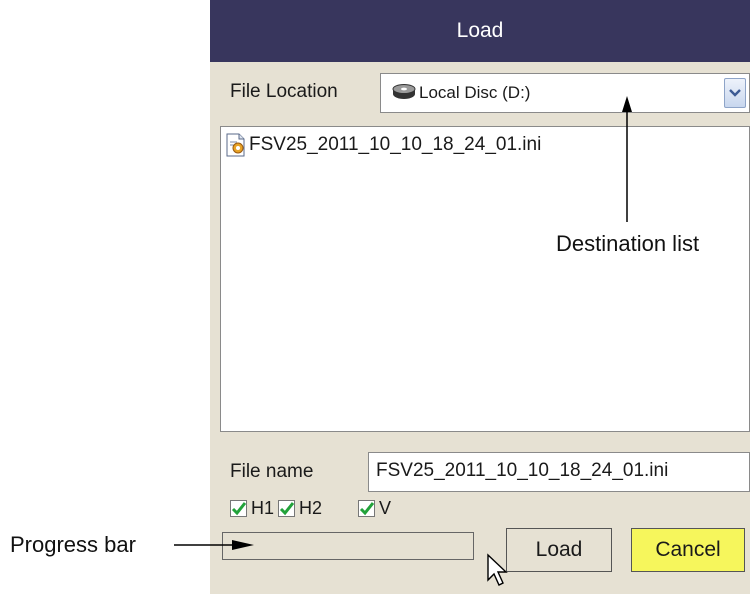  What do you see at coordinates (404, 95) in the screenshot?
I see `disk-icon` at bounding box center [404, 95].